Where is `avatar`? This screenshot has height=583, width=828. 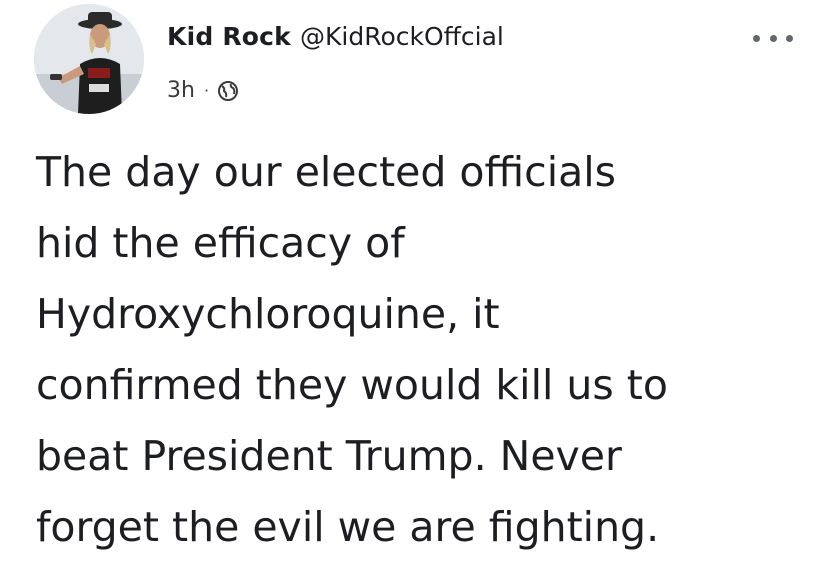 avatar is located at coordinates (89, 59).